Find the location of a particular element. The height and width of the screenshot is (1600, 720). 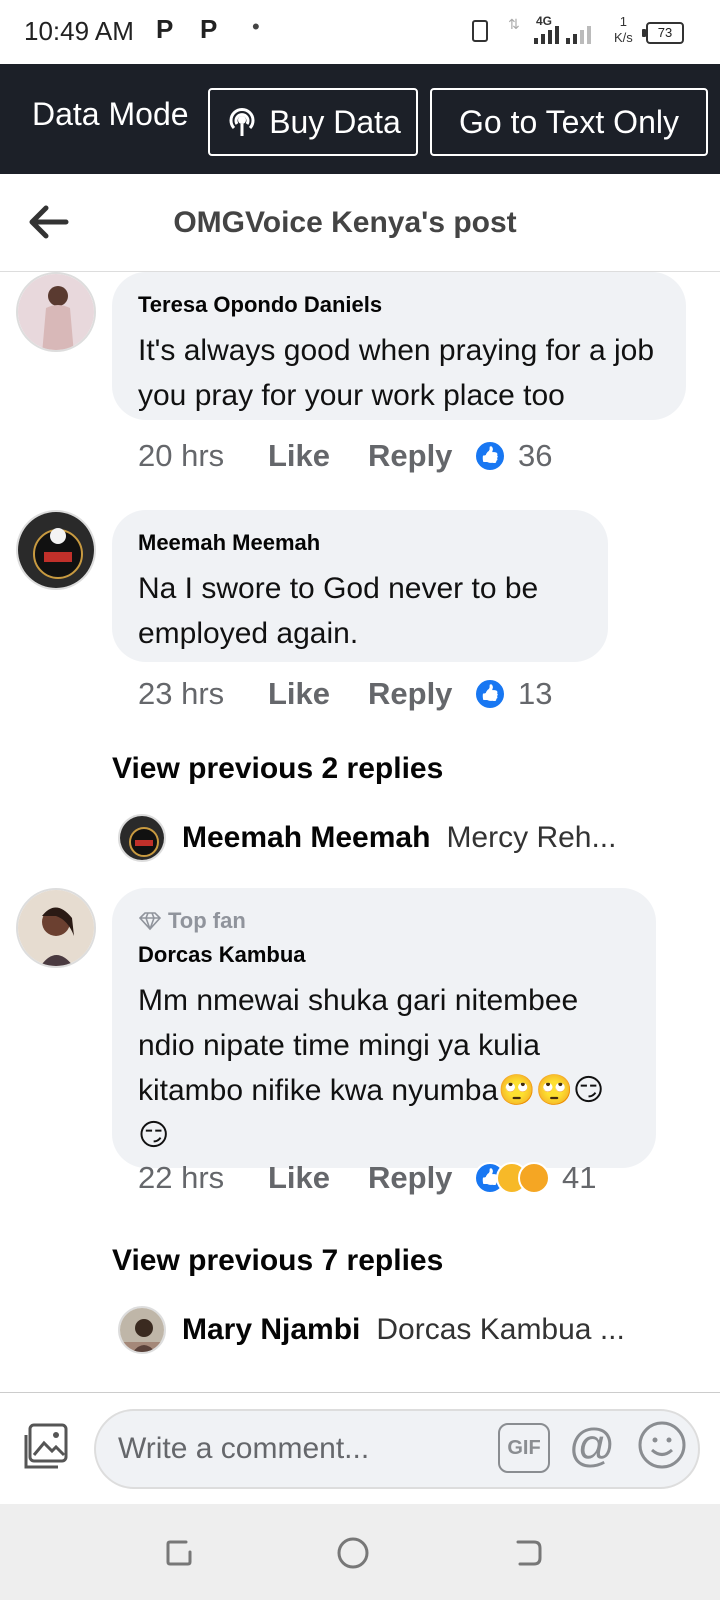

comment-time: 23 hrs is located at coordinates (203, 694).